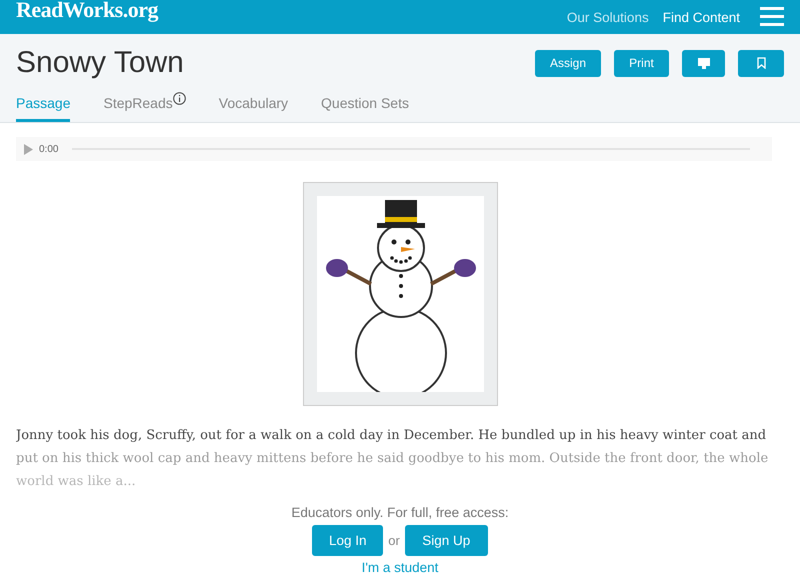  What do you see at coordinates (772, 17) in the screenshot?
I see `menu-icon` at bounding box center [772, 17].